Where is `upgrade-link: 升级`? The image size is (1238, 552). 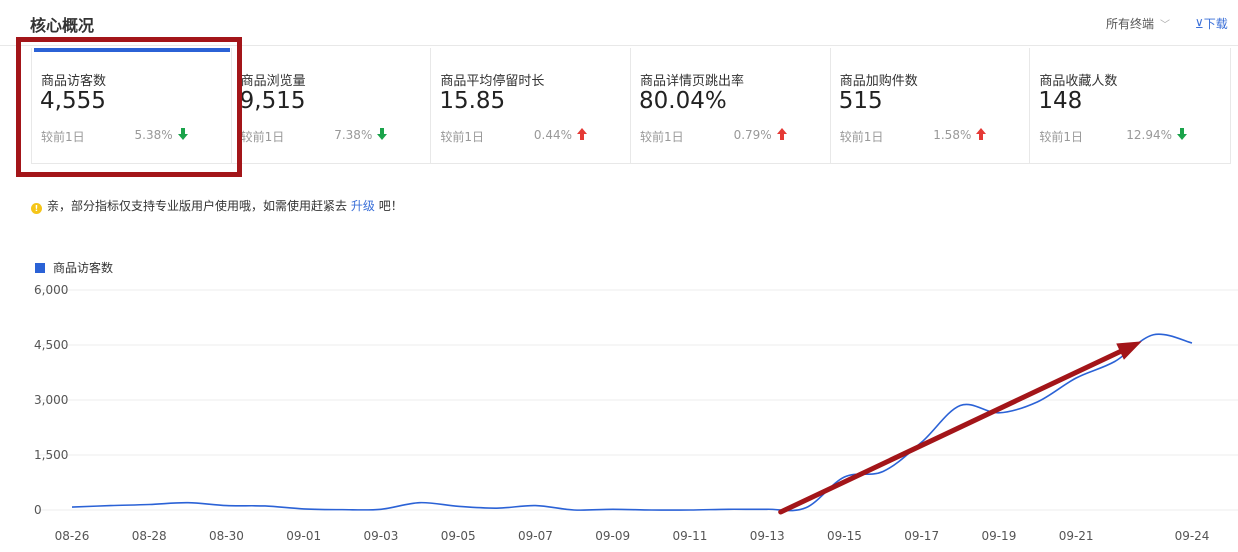 upgrade-link: 升级 is located at coordinates (363, 206).